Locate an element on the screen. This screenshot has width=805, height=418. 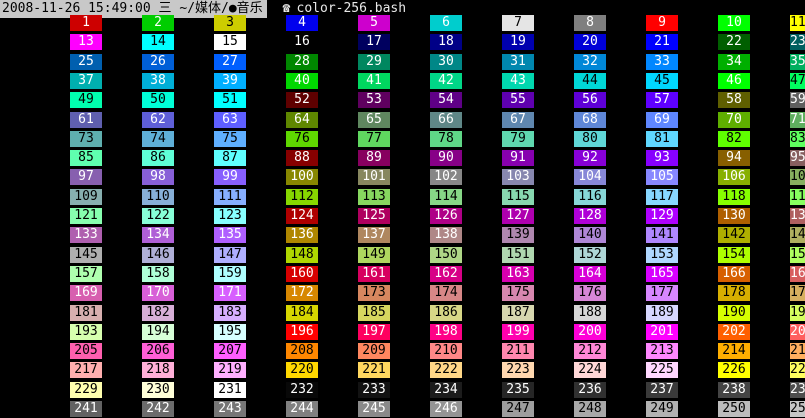
color-cell-105: 105 is located at coordinates (662, 177).